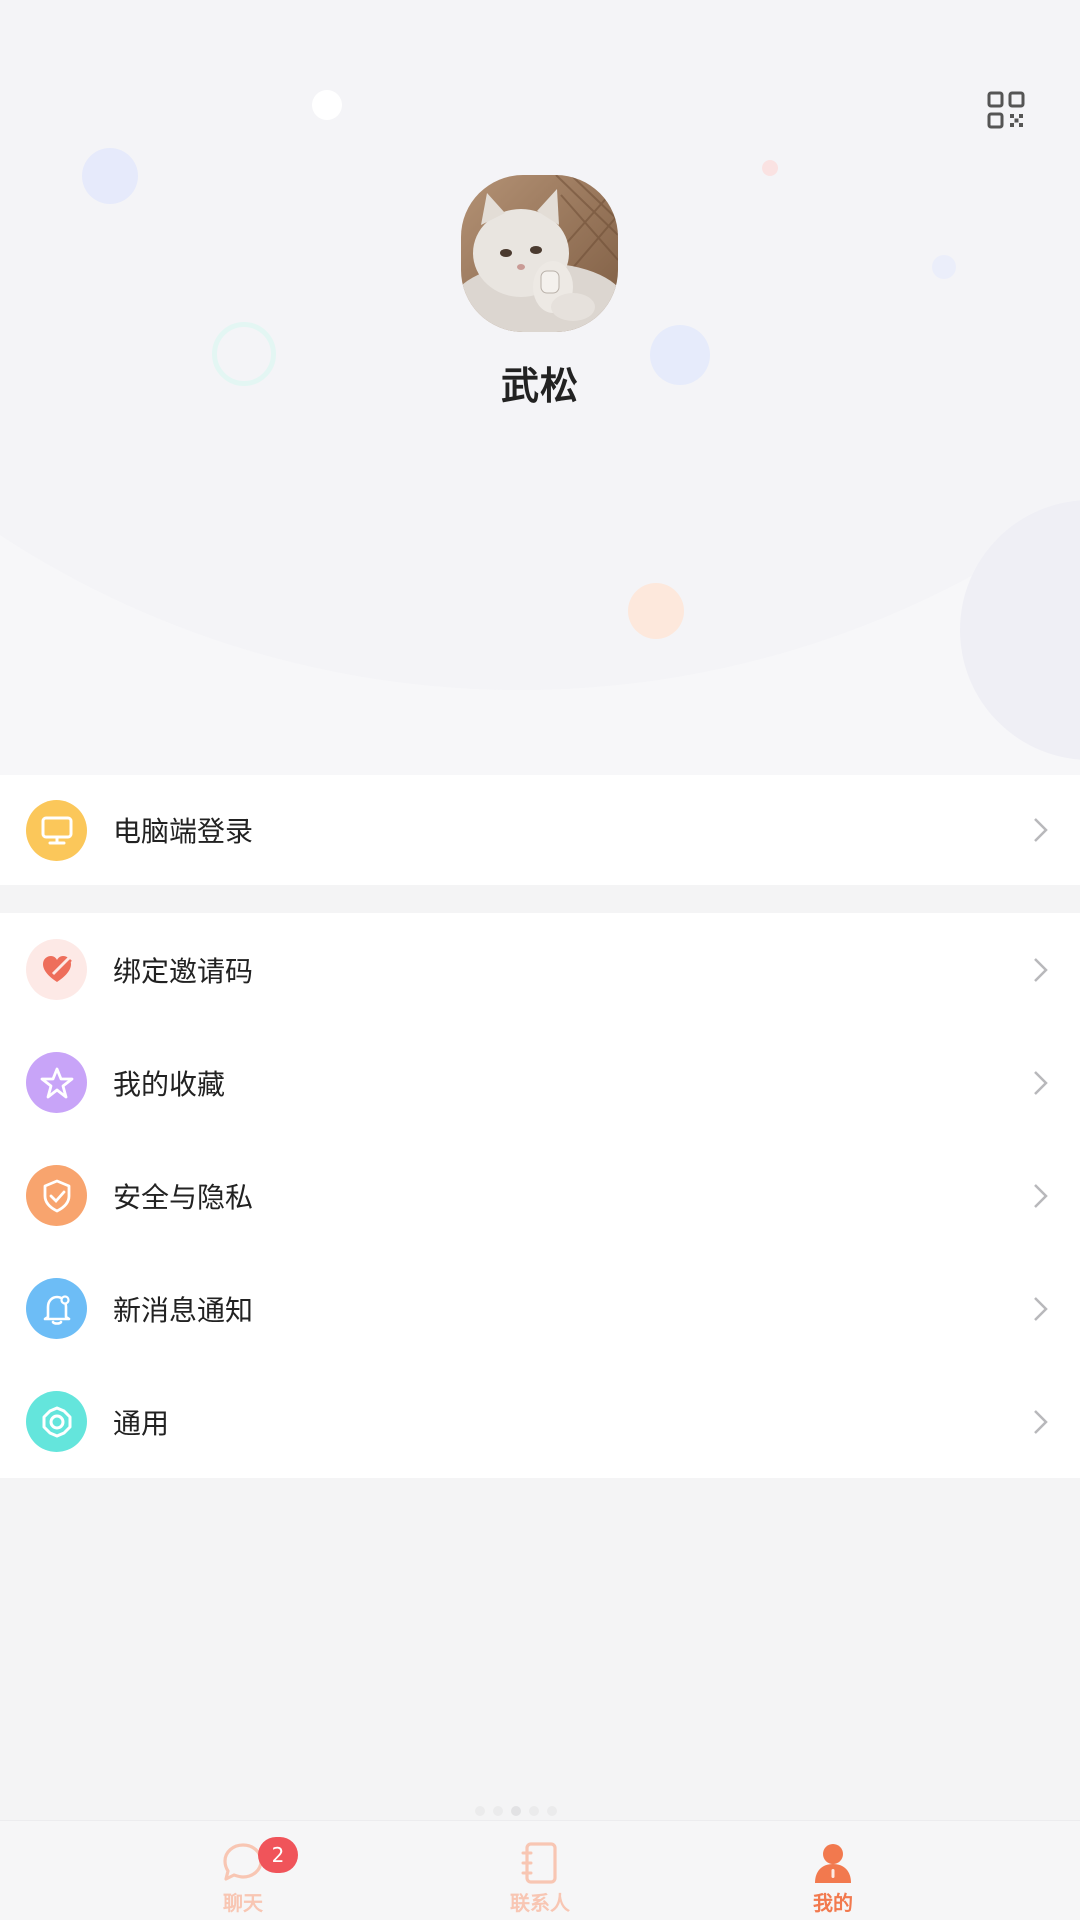 The height and width of the screenshot is (1920, 1080). Describe the element at coordinates (540, 1421) in the screenshot. I see `menu-item-general: 通用` at that location.